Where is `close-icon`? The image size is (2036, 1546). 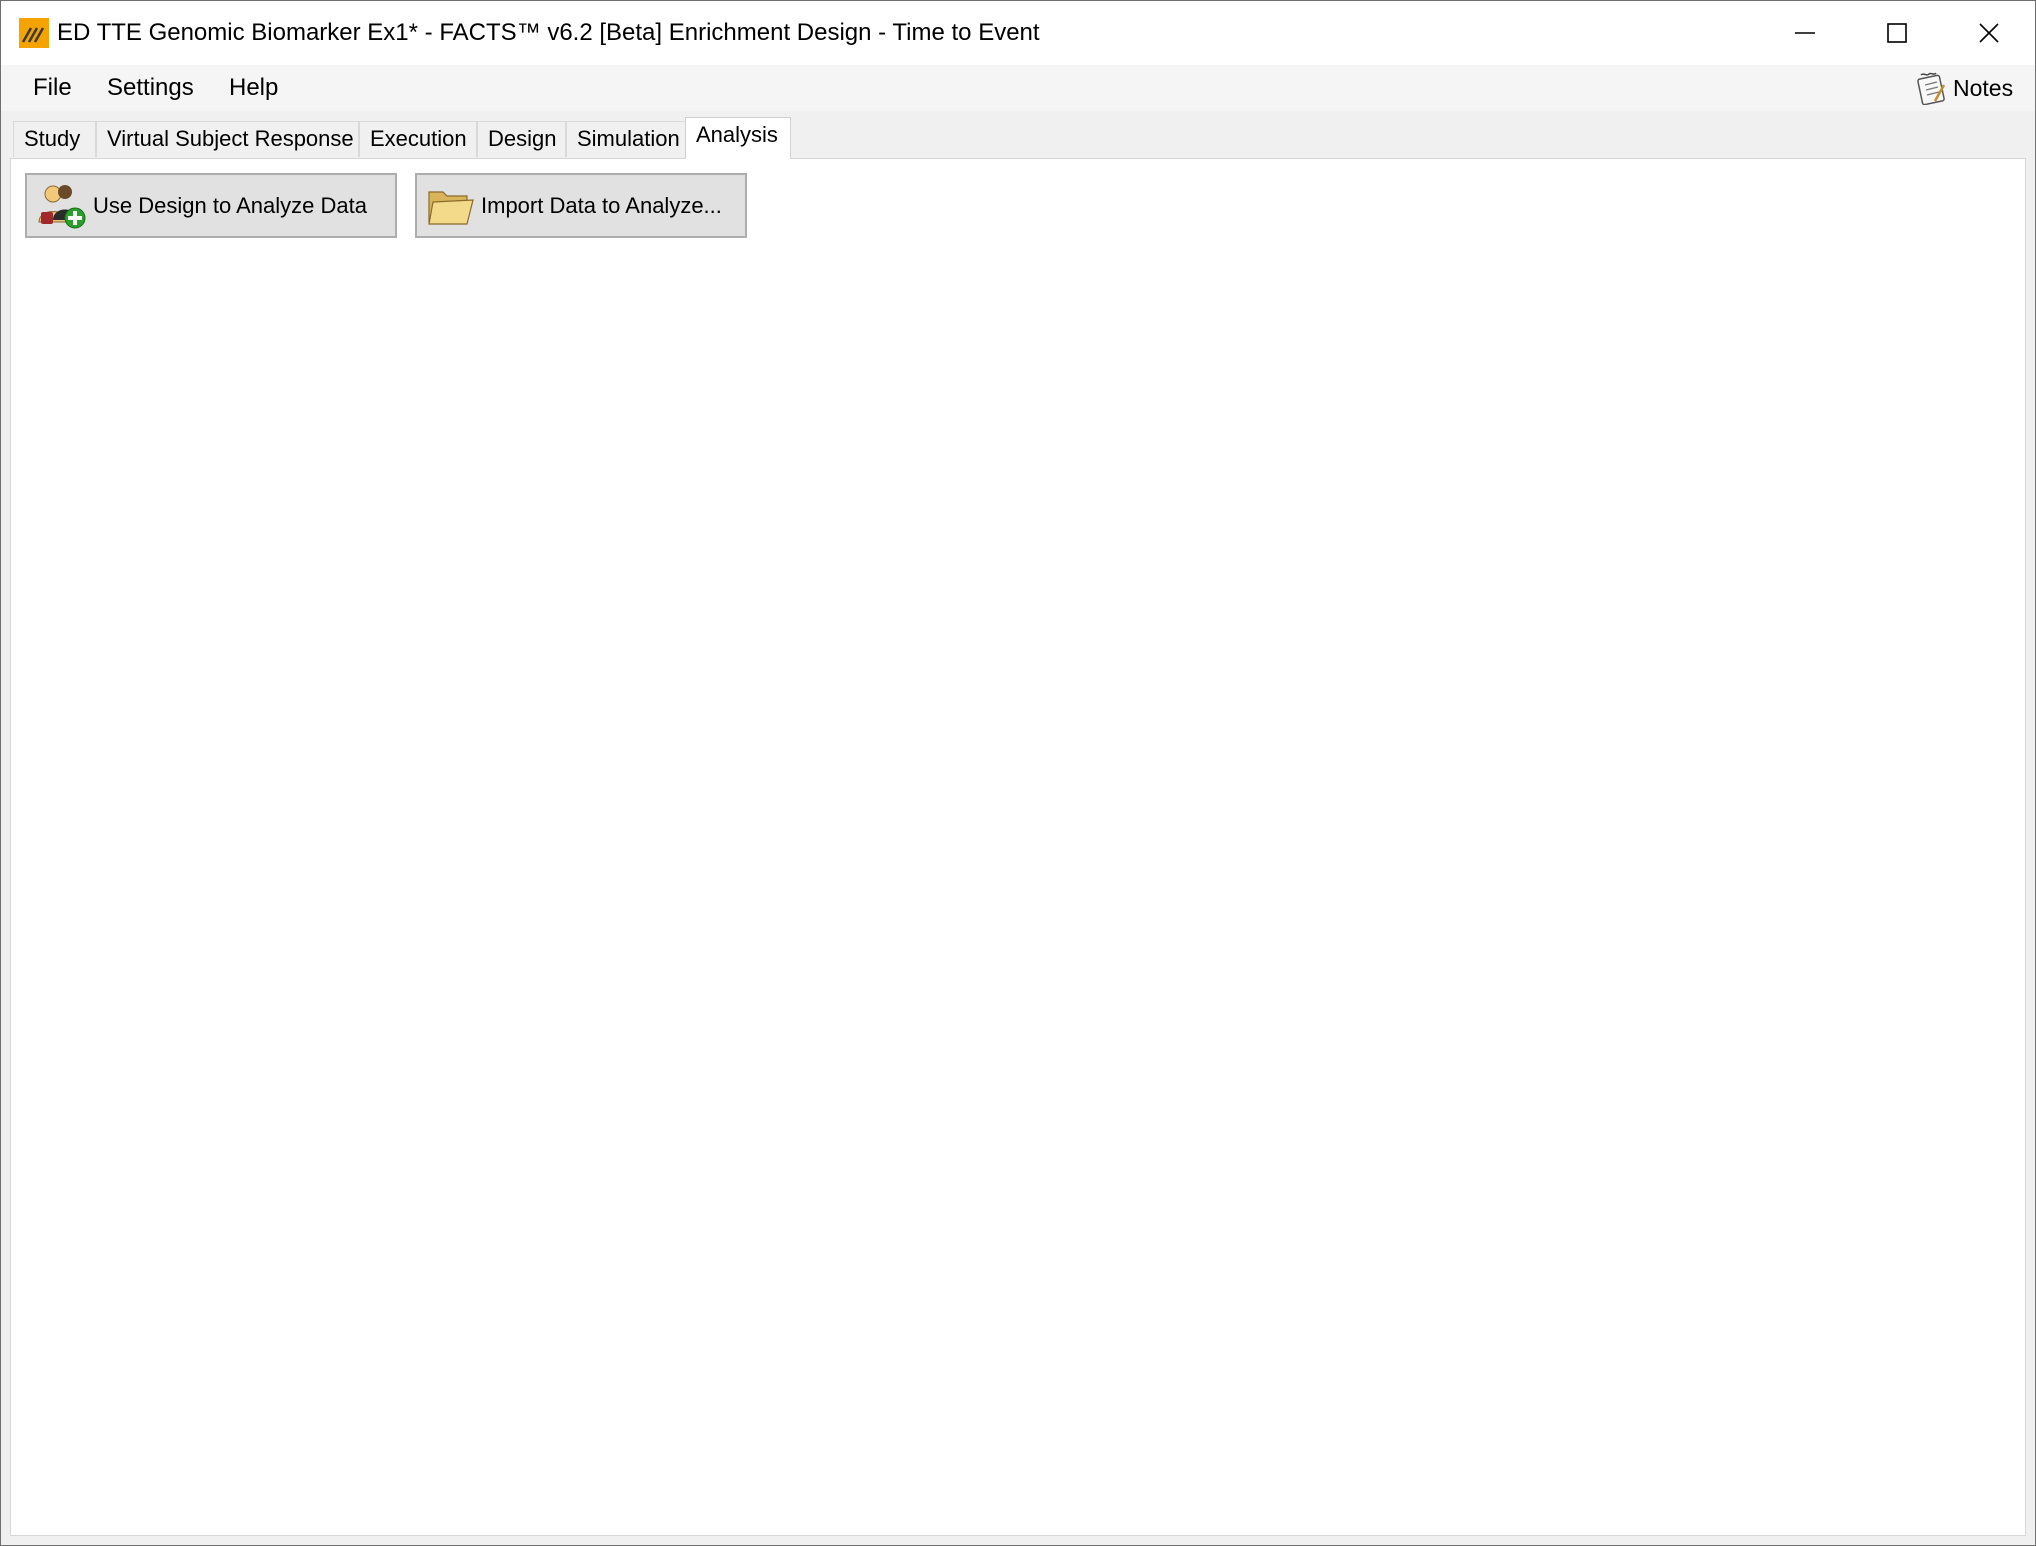 close-icon is located at coordinates (1989, 33).